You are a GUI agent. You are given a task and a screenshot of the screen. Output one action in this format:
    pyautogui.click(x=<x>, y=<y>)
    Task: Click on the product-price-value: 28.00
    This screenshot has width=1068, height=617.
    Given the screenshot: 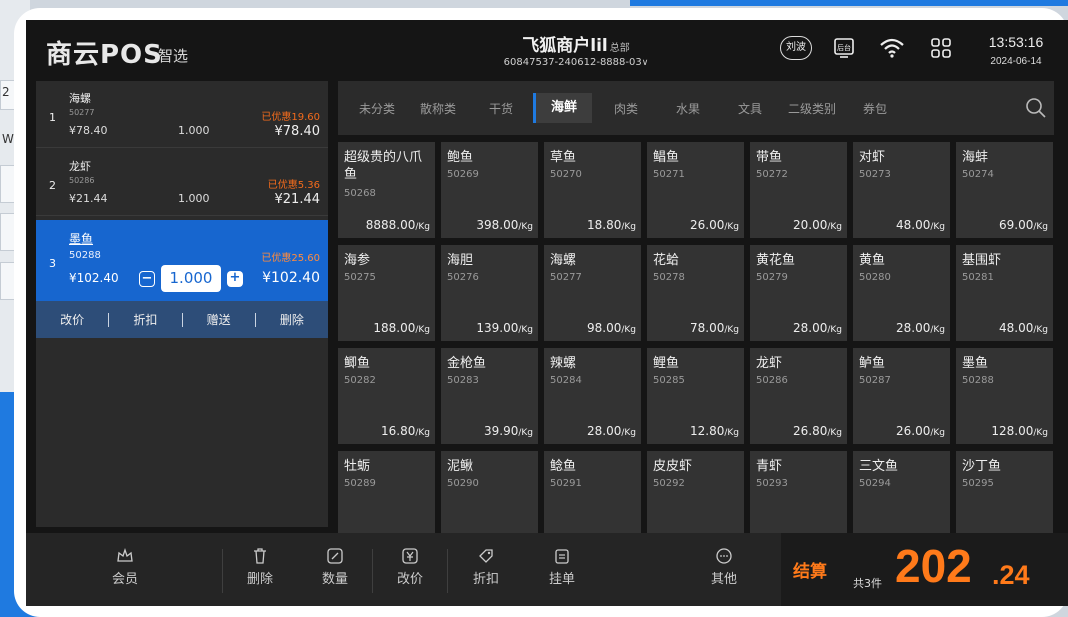 What is the action you would take?
    pyautogui.click(x=913, y=328)
    